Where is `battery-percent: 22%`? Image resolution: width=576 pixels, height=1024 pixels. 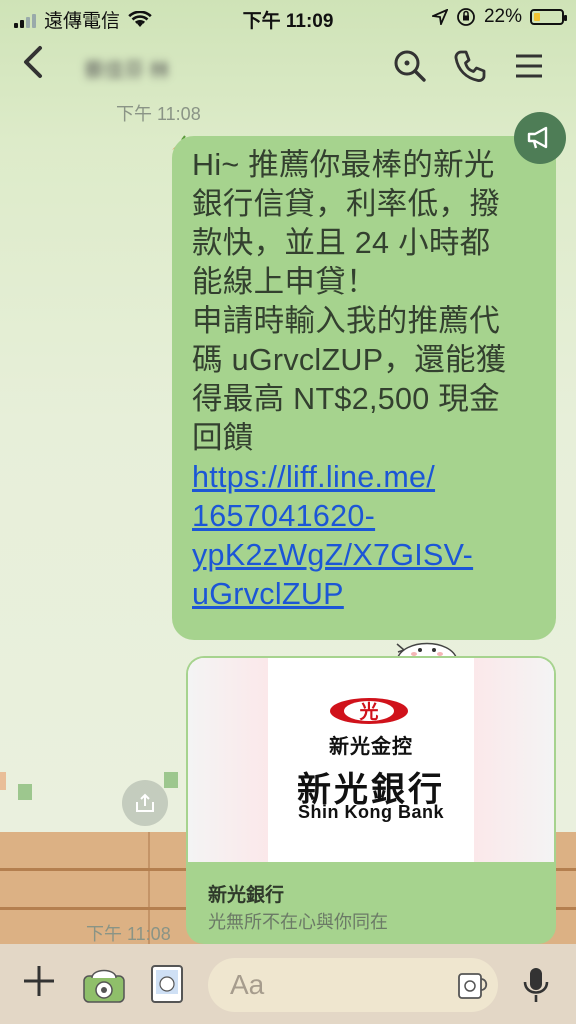 battery-percent: 22% is located at coordinates (502, 16).